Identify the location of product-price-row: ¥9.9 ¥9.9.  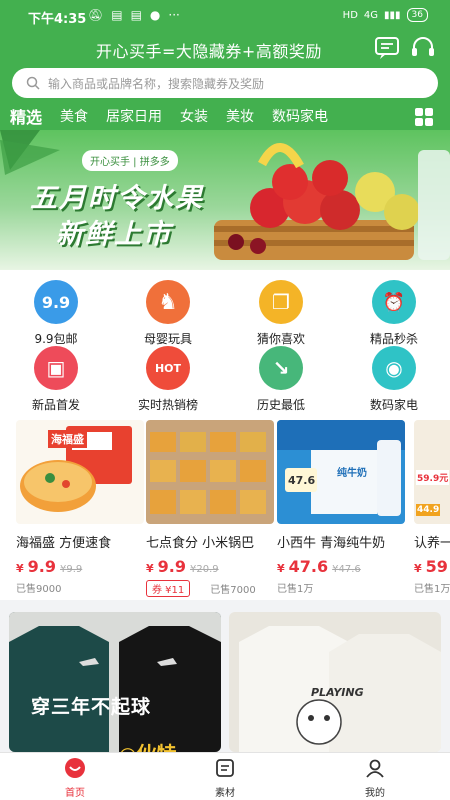
(80, 566).